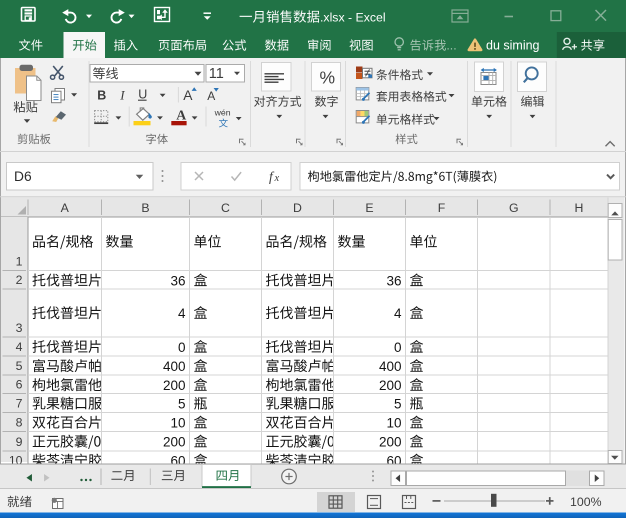  What do you see at coordinates (586, 502) in the screenshot?
I see `svg-text: 100%` at bounding box center [586, 502].